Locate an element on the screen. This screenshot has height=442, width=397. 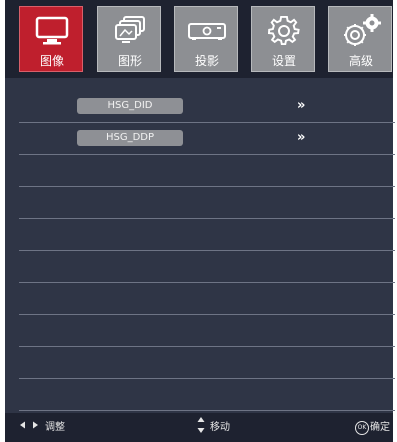
advanced-gears-icon is located at coordinates (361, 31).